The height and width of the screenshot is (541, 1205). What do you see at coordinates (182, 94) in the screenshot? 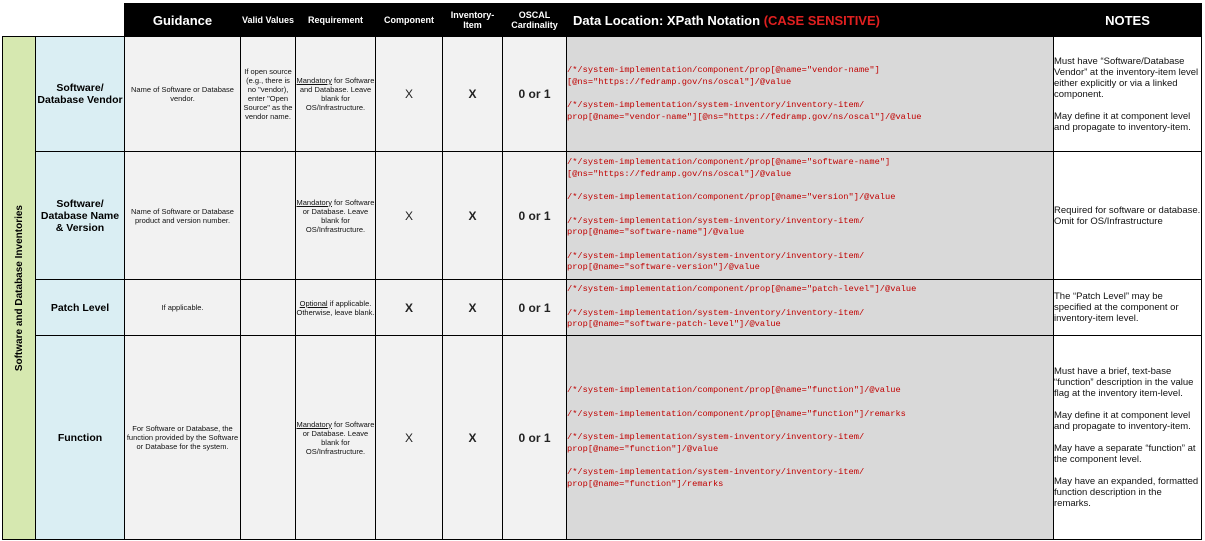
I see `row-guidance: Name of Software or Database vendor.` at bounding box center [182, 94].